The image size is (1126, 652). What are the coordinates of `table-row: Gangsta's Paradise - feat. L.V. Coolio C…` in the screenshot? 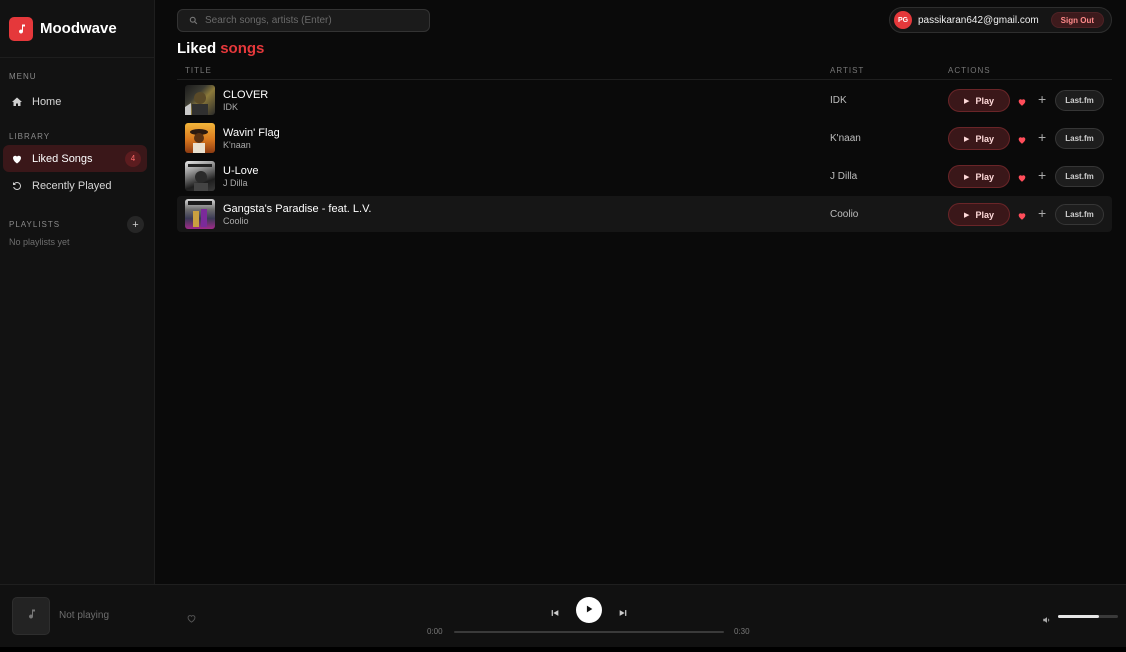 It's located at (644, 214).